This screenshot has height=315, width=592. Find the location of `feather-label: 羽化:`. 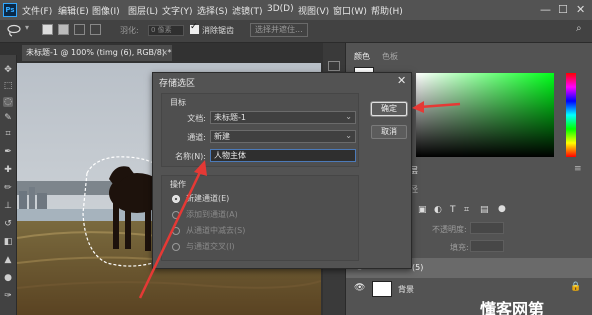

feather-label: 羽化: is located at coordinates (129, 30).